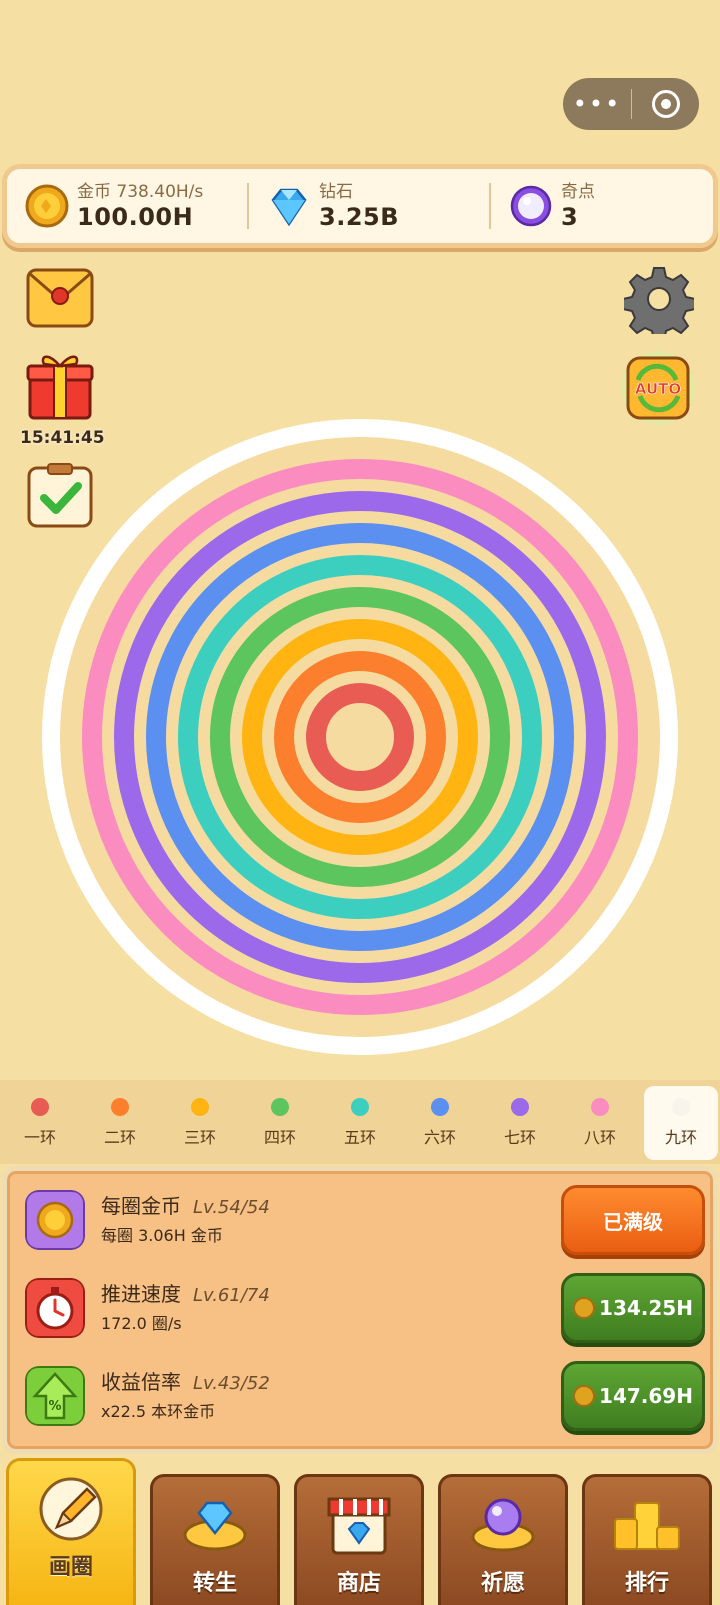 This screenshot has width=720, height=1605. I want to click on upgrade-desc: x22.5 本环金币, so click(158, 1411).